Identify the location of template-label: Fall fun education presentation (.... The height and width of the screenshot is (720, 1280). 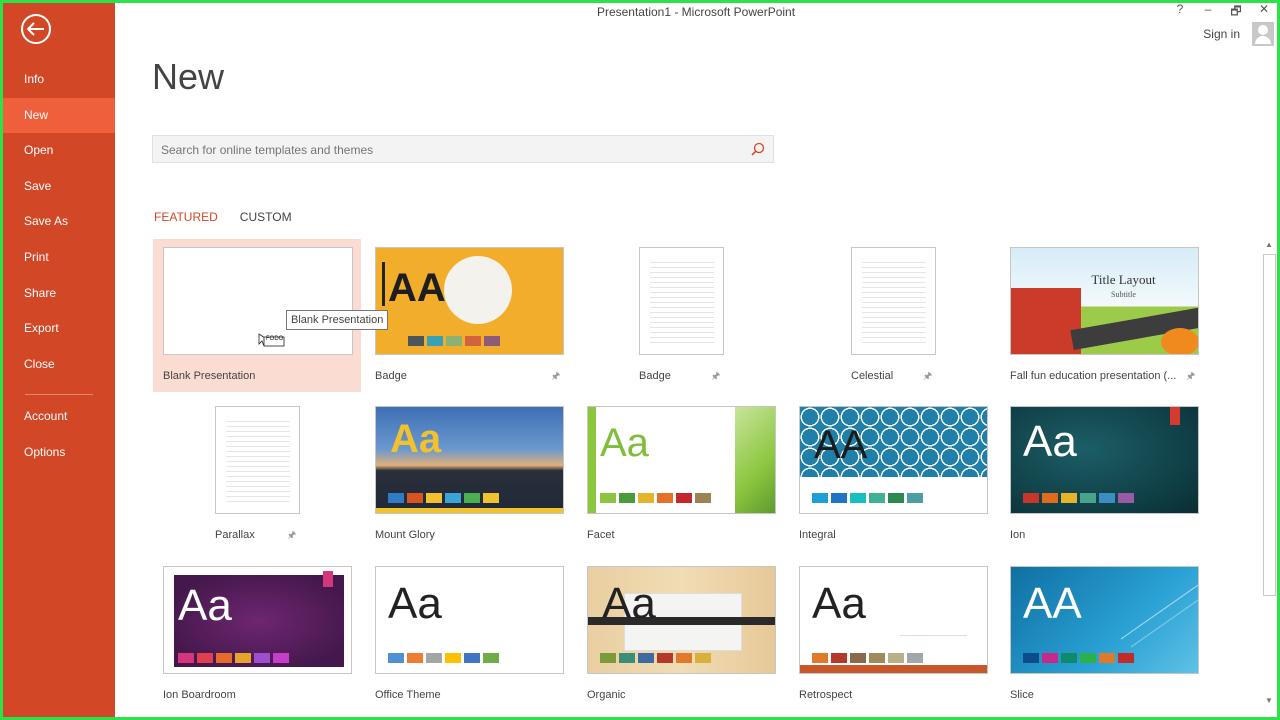
(1093, 376).